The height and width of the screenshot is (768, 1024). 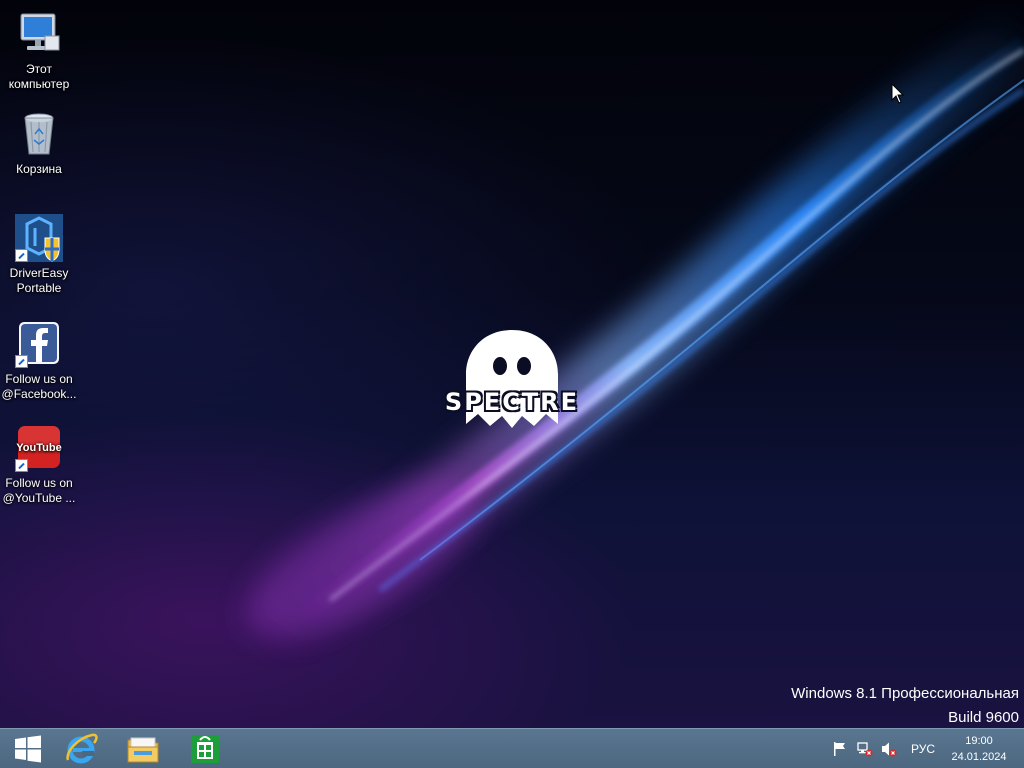 What do you see at coordinates (39, 288) in the screenshot?
I see `desktop-icon-label: Portable` at bounding box center [39, 288].